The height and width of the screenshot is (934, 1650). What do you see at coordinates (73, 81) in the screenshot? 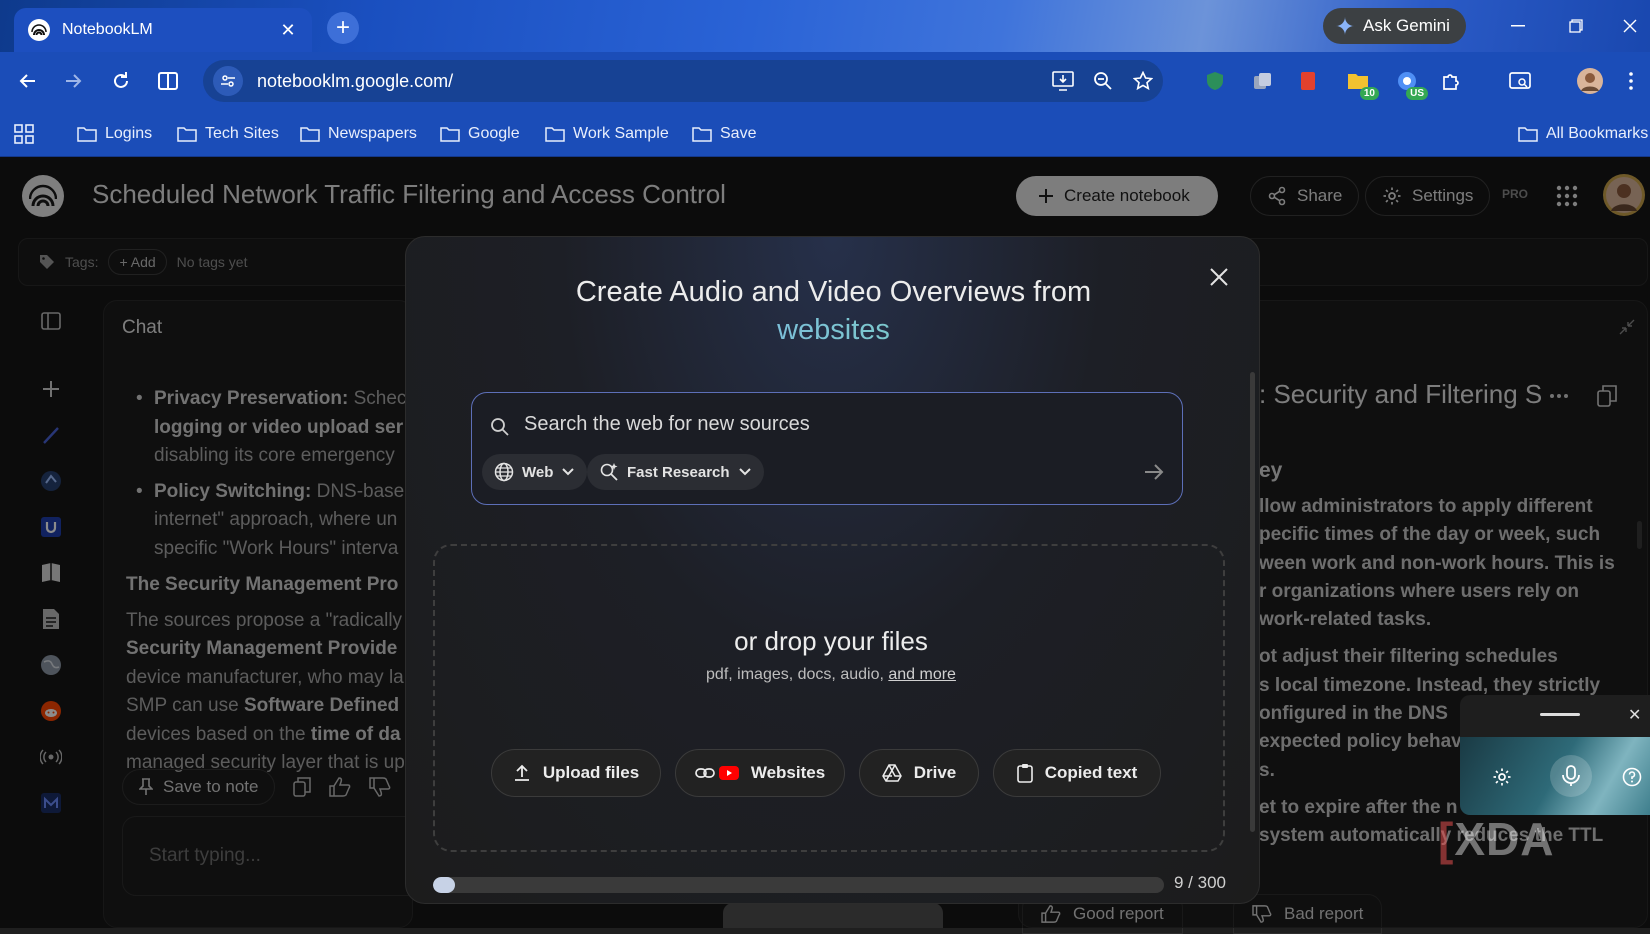
I see `forward-icon` at bounding box center [73, 81].